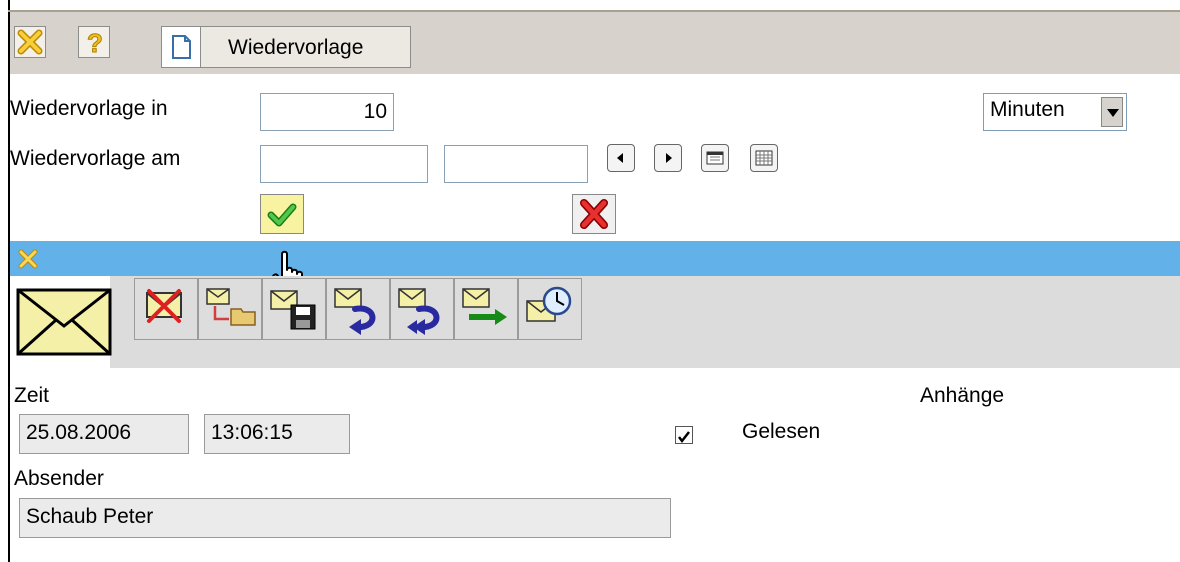 The width and height of the screenshot is (1180, 562). I want to click on calendar-grid-icon, so click(764, 158).